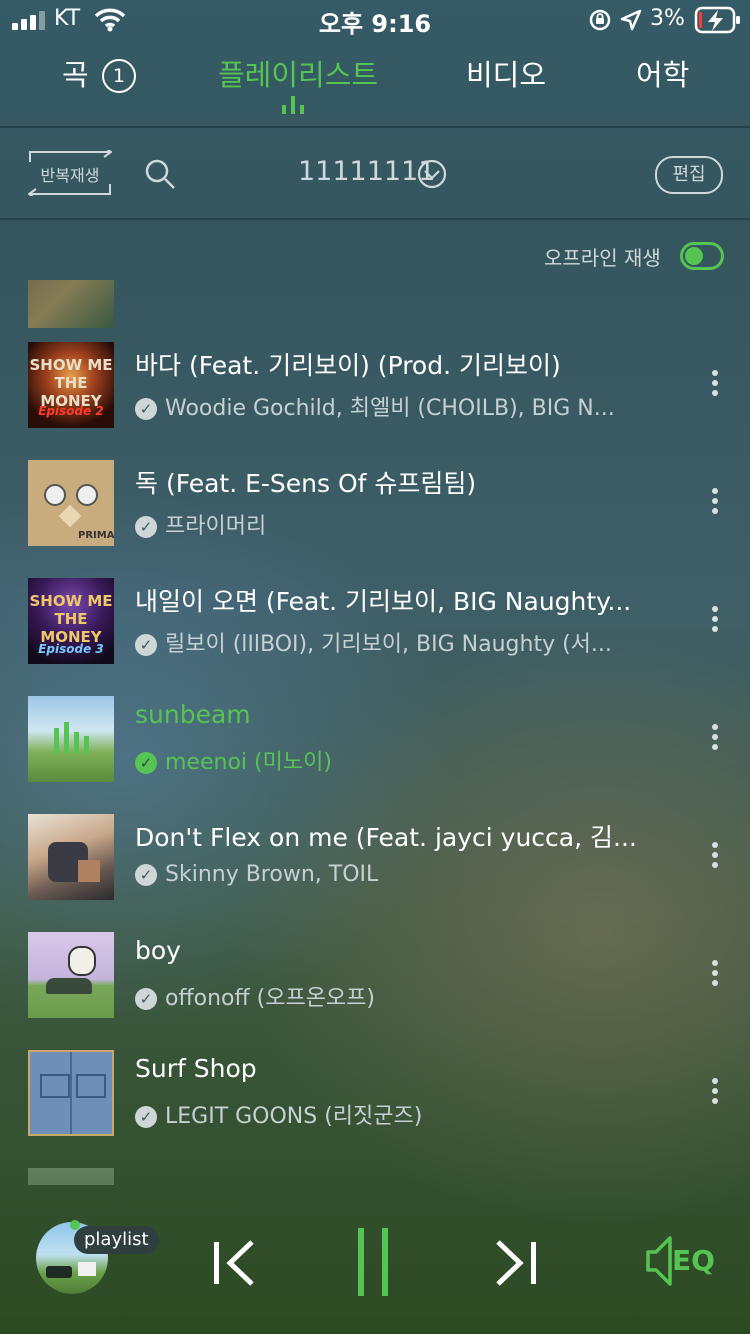 This screenshot has width=750, height=1334. What do you see at coordinates (248, 762) in the screenshot?
I see `track-artist: meenoi (미노이)` at bounding box center [248, 762].